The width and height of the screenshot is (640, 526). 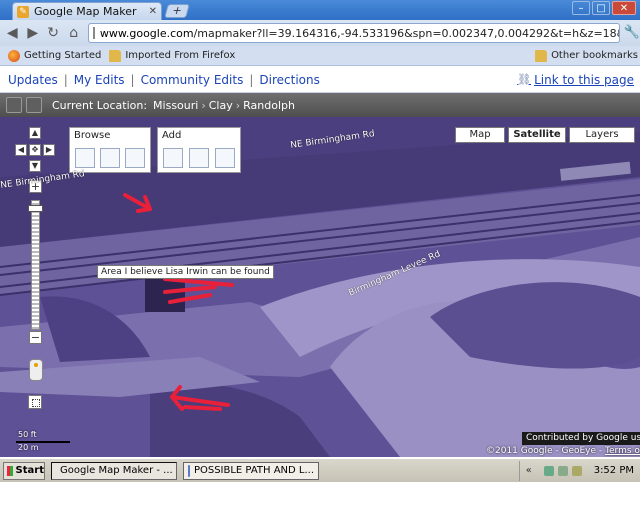 I want to click on map-type-satellite: Satellite, so click(x=537, y=135).